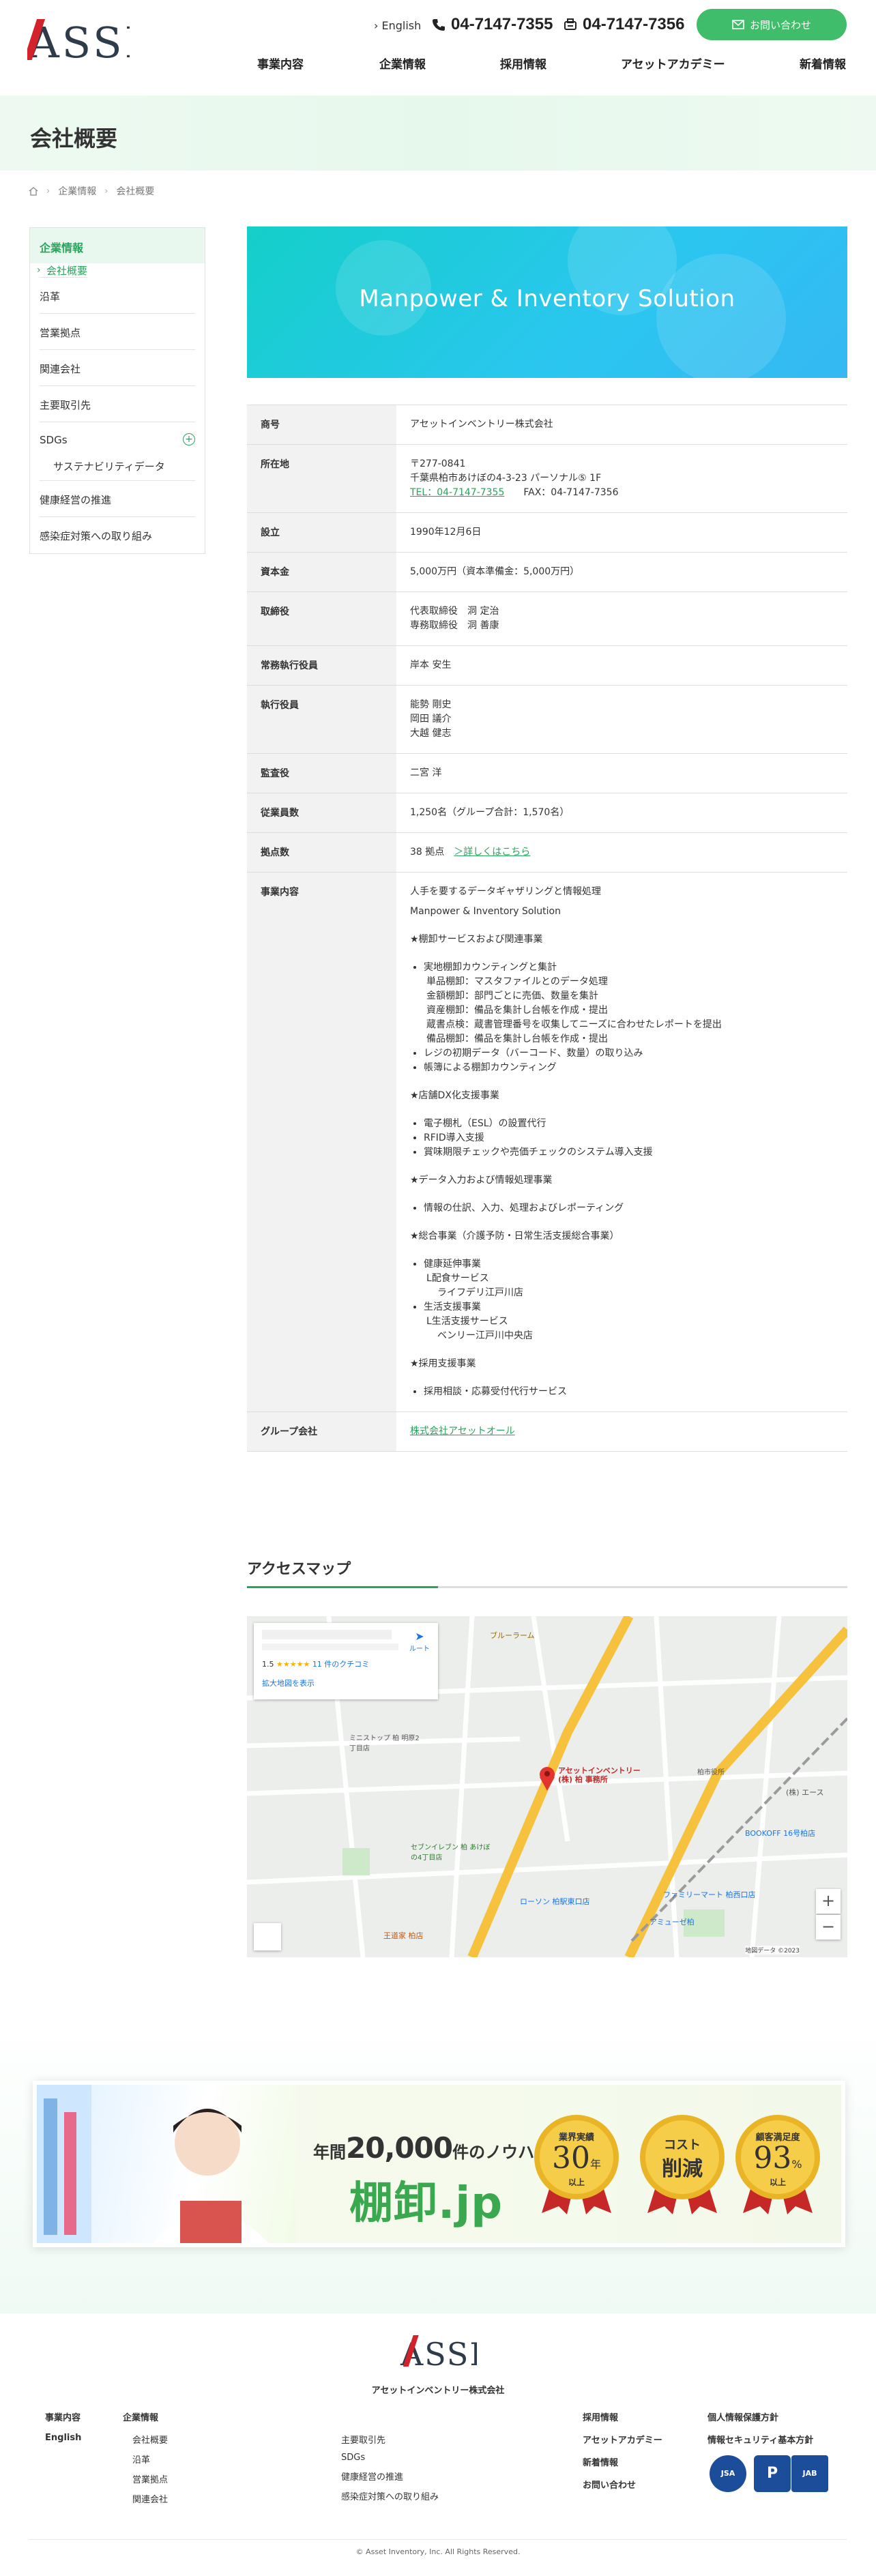  I want to click on tel-text: 04-7147-7355, so click(502, 24).